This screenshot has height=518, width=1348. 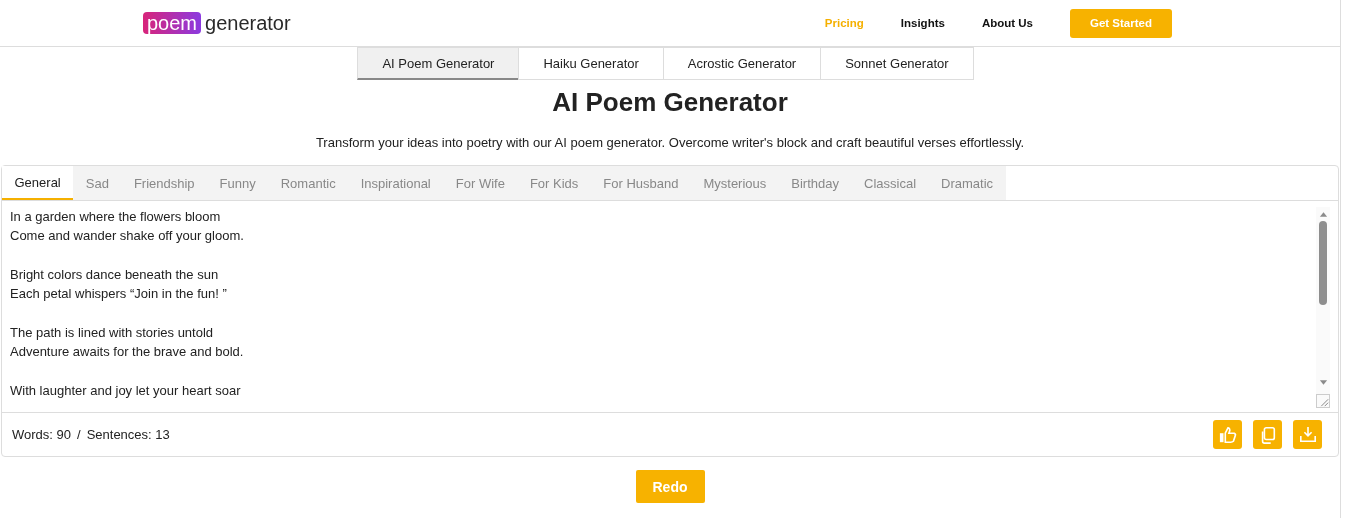 What do you see at coordinates (967, 183) in the screenshot?
I see `category-tab: Dramatic` at bounding box center [967, 183].